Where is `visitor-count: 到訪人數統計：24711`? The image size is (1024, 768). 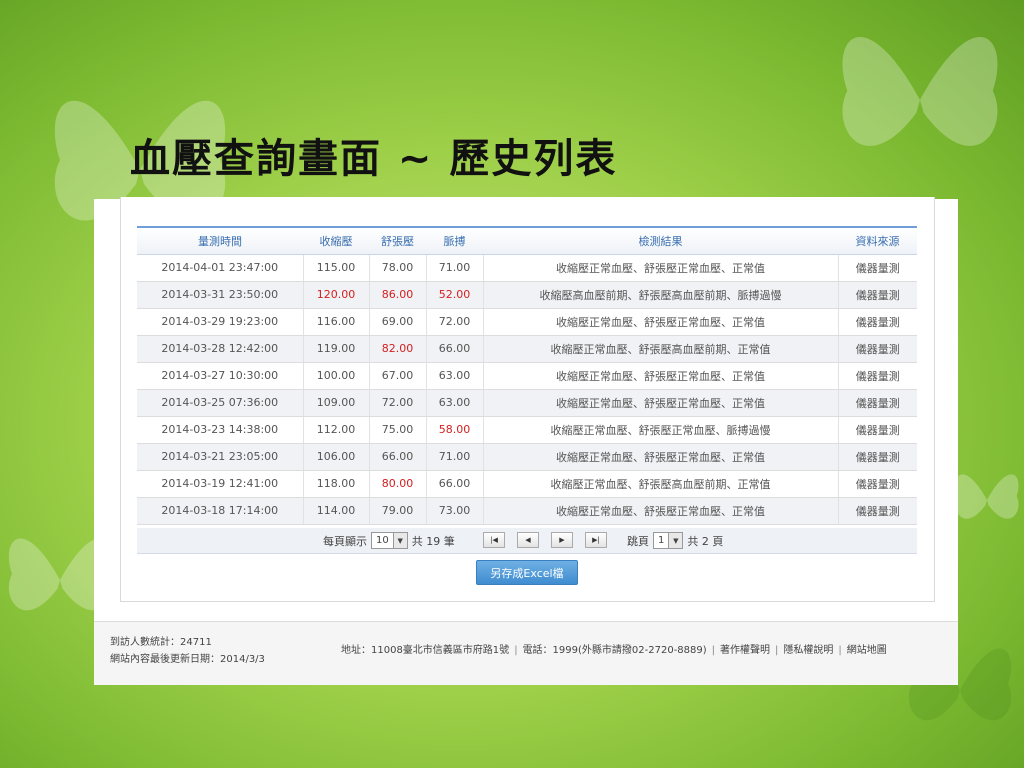 visitor-count: 到訪人數統計：24711 is located at coordinates (161, 642).